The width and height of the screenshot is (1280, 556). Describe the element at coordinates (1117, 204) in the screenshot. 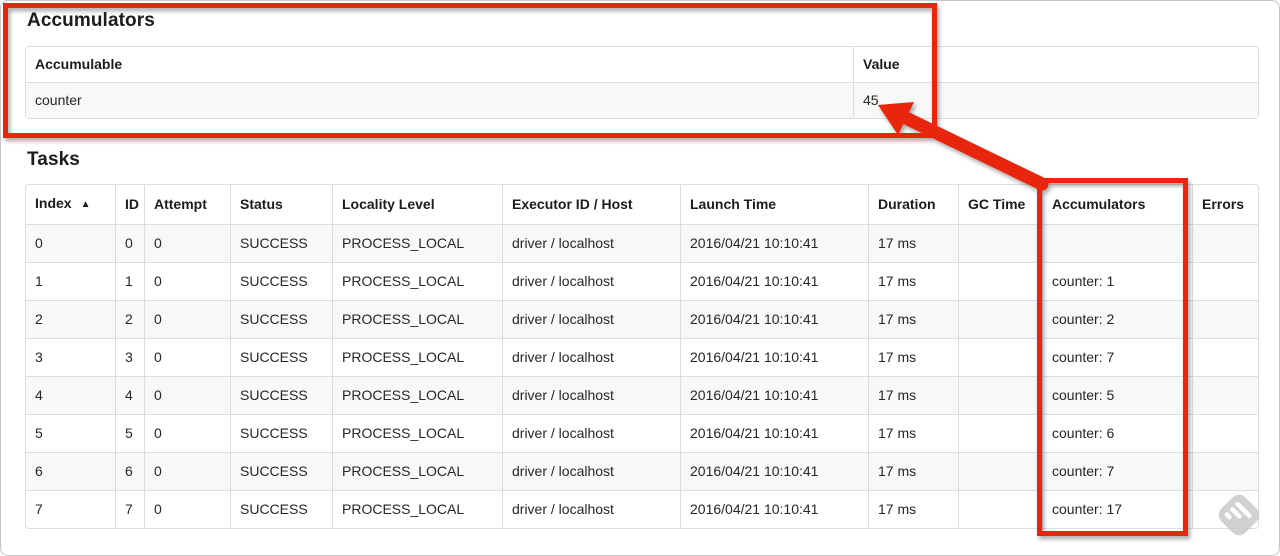

I see `col-header-accumulators: Accumulators` at that location.